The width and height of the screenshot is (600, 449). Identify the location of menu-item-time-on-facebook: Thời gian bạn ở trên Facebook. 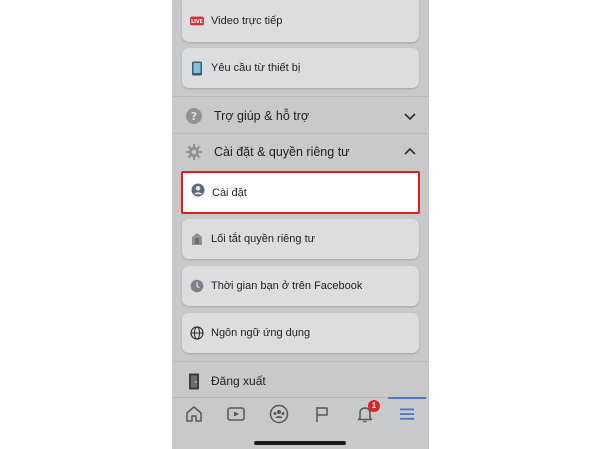
(300, 286).